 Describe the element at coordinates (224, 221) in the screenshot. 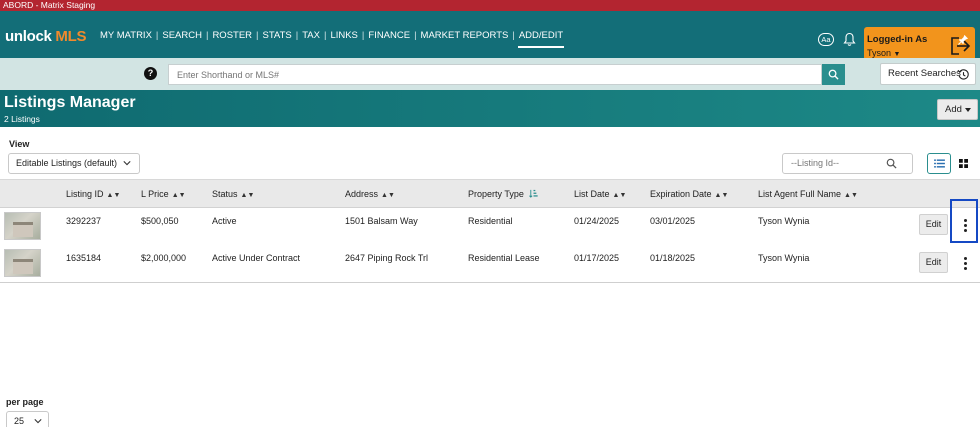

I see `cell-status: Active` at that location.